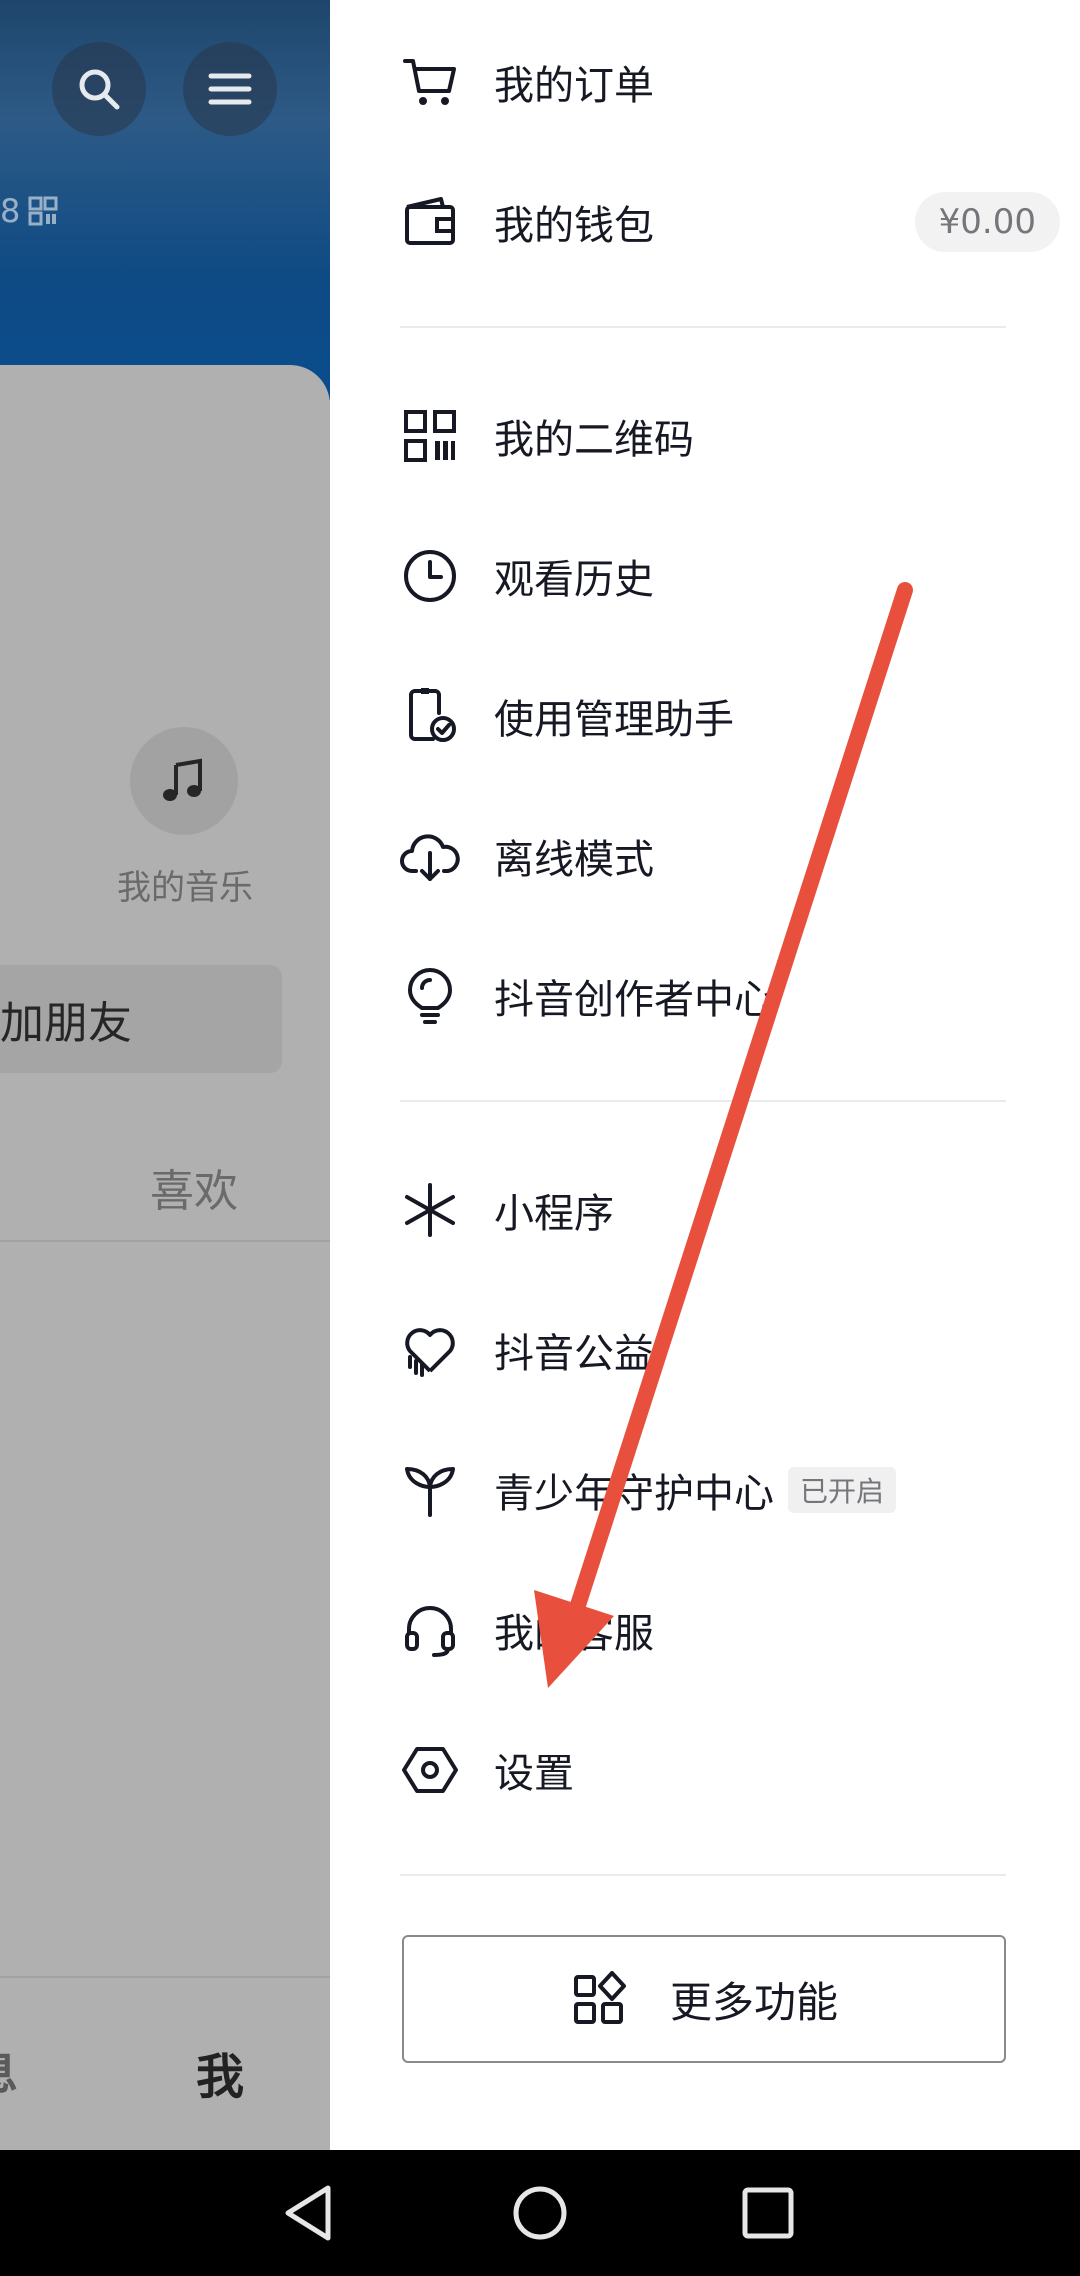  Describe the element at coordinates (430, 1770) in the screenshot. I see `hexagon-settings-icon` at that location.